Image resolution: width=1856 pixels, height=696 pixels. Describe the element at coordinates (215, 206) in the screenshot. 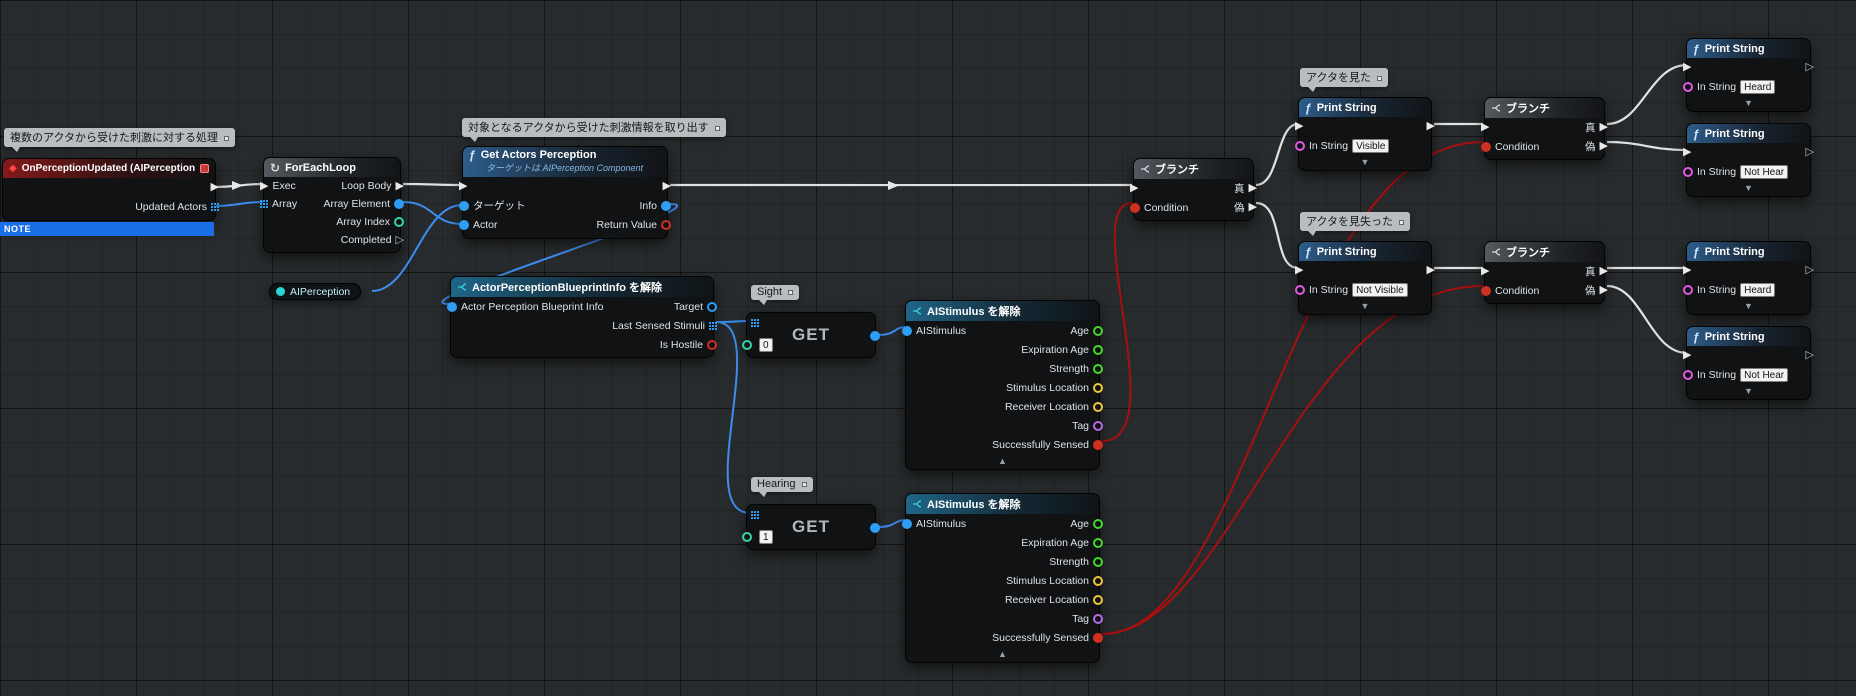

I see `array-out-pin` at that location.